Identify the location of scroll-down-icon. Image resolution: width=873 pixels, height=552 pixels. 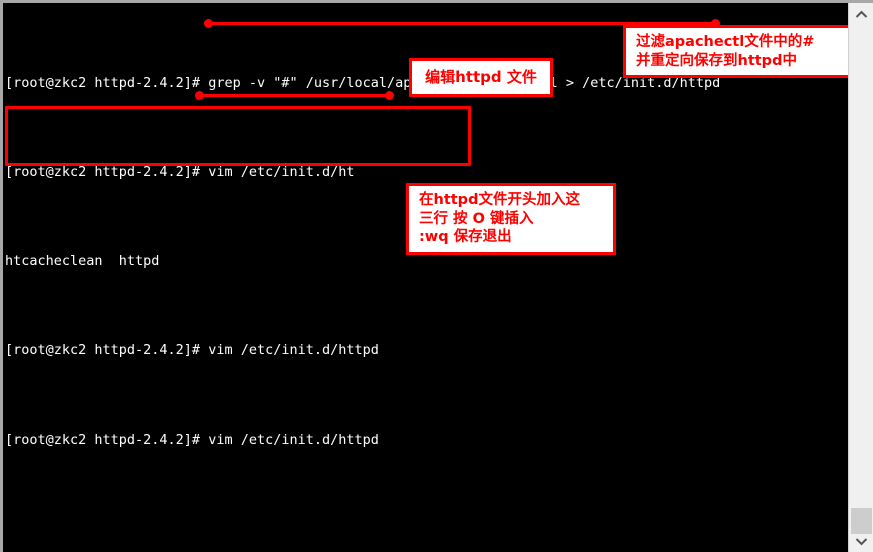
(861, 541).